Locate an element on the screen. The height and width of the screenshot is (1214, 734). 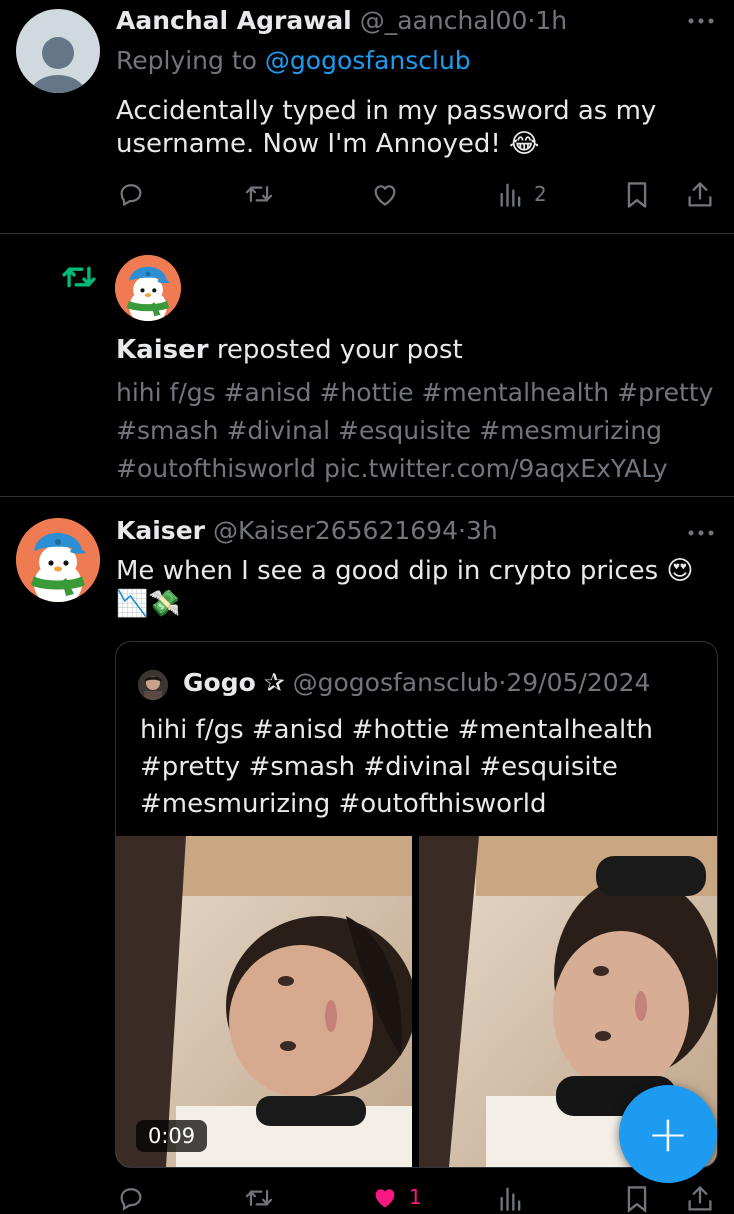
like-icon is located at coordinates (385, 195).